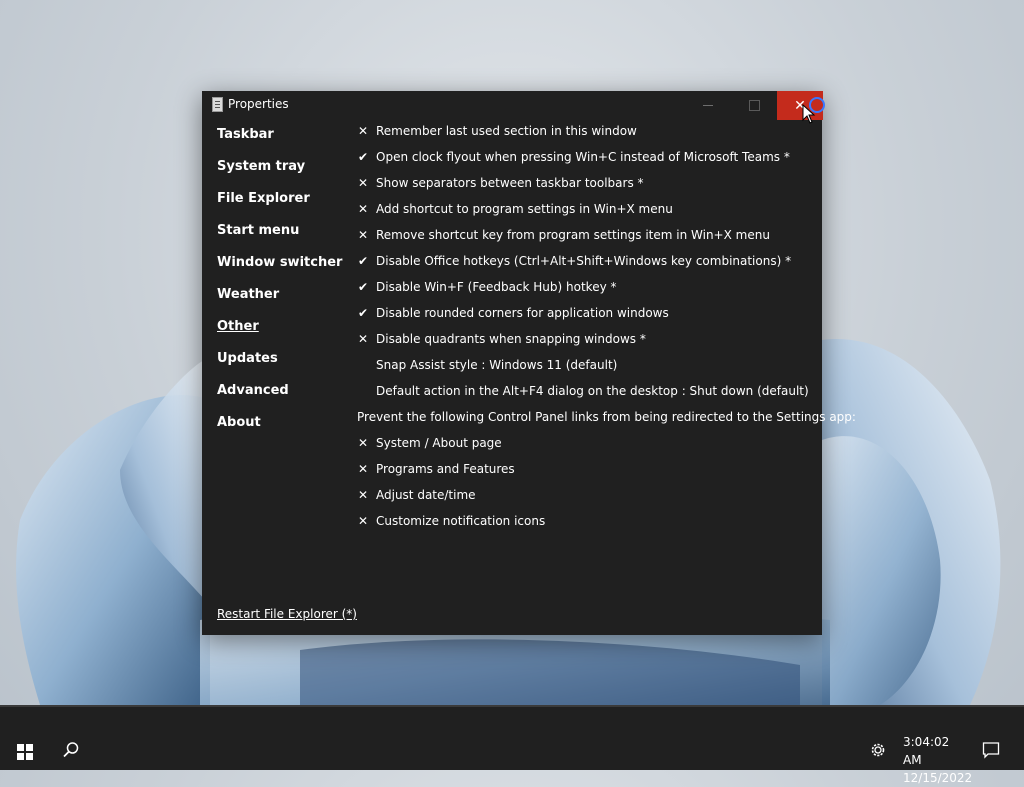  Describe the element at coordinates (584, 449) in the screenshot. I see `setting-row: ✕ System / About page` at that location.